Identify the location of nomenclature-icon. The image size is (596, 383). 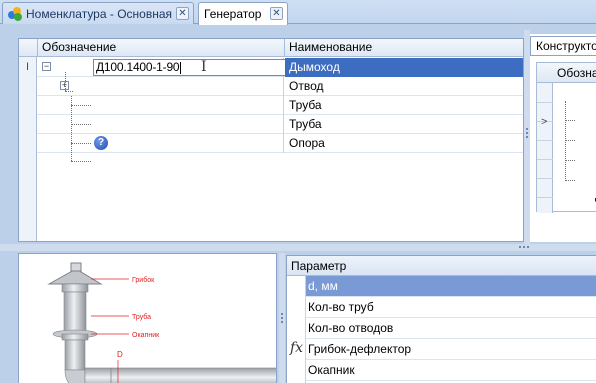
(15, 13).